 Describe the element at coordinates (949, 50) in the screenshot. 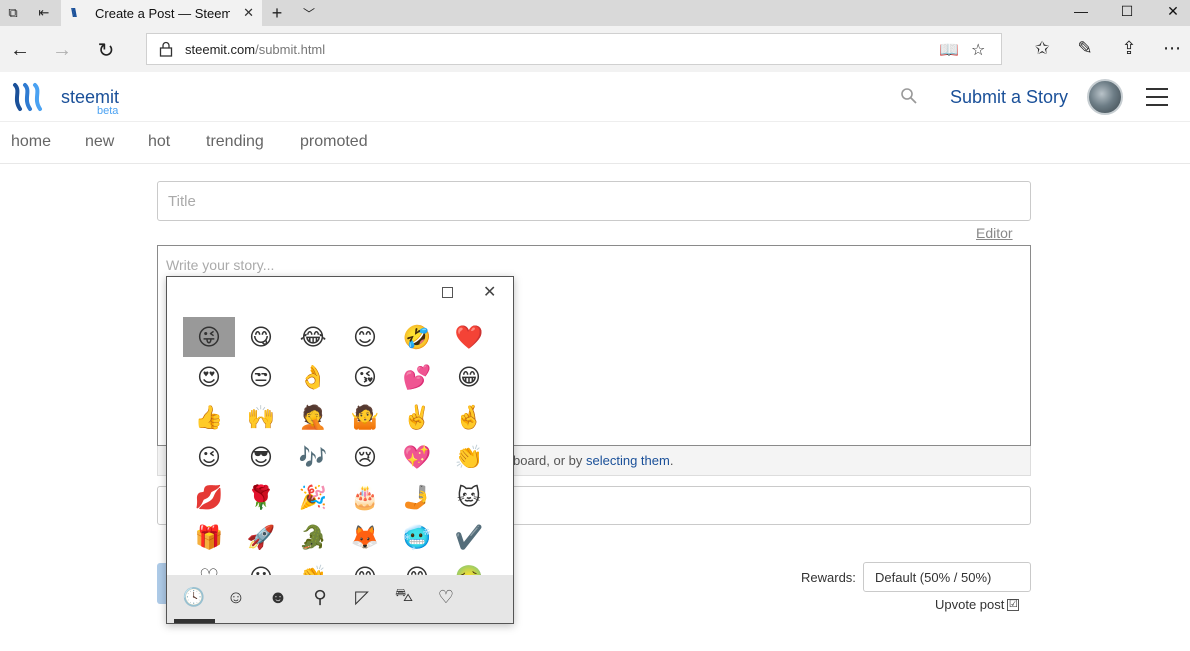

I see `reading-view-icon: 📖` at that location.